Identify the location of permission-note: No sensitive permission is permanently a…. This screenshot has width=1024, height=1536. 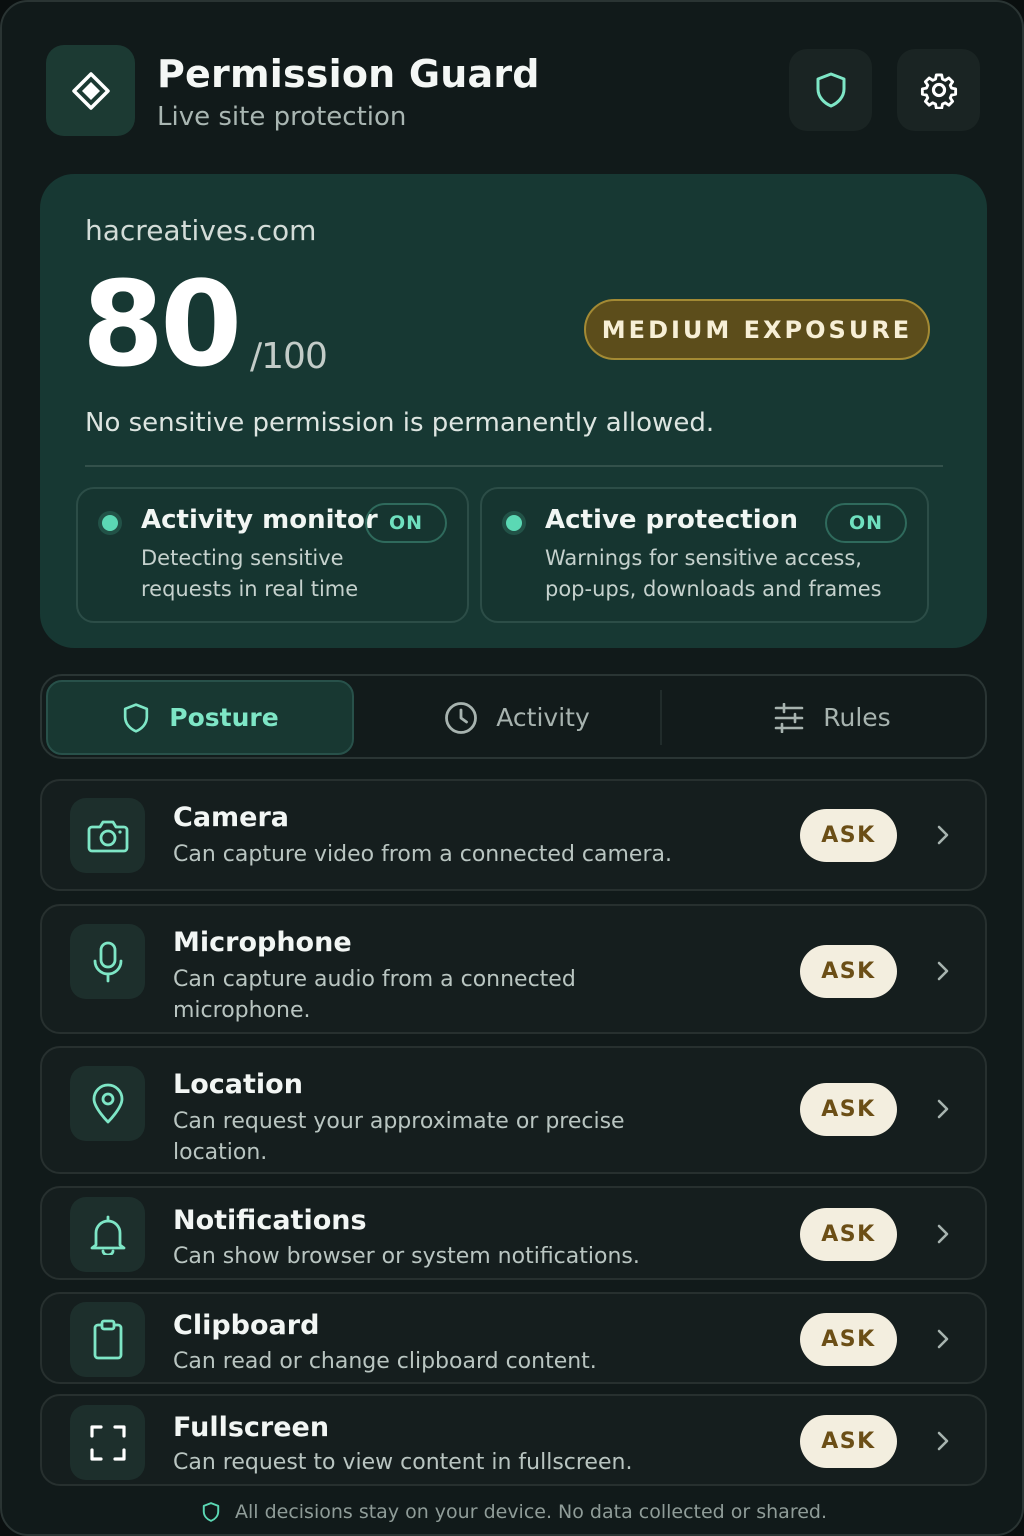
(400, 423).